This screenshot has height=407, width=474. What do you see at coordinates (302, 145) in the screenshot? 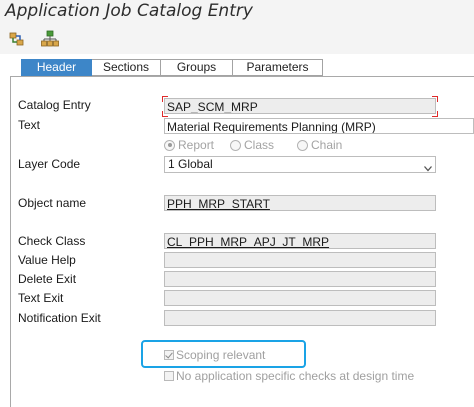
I see `radio-chain-button` at bounding box center [302, 145].